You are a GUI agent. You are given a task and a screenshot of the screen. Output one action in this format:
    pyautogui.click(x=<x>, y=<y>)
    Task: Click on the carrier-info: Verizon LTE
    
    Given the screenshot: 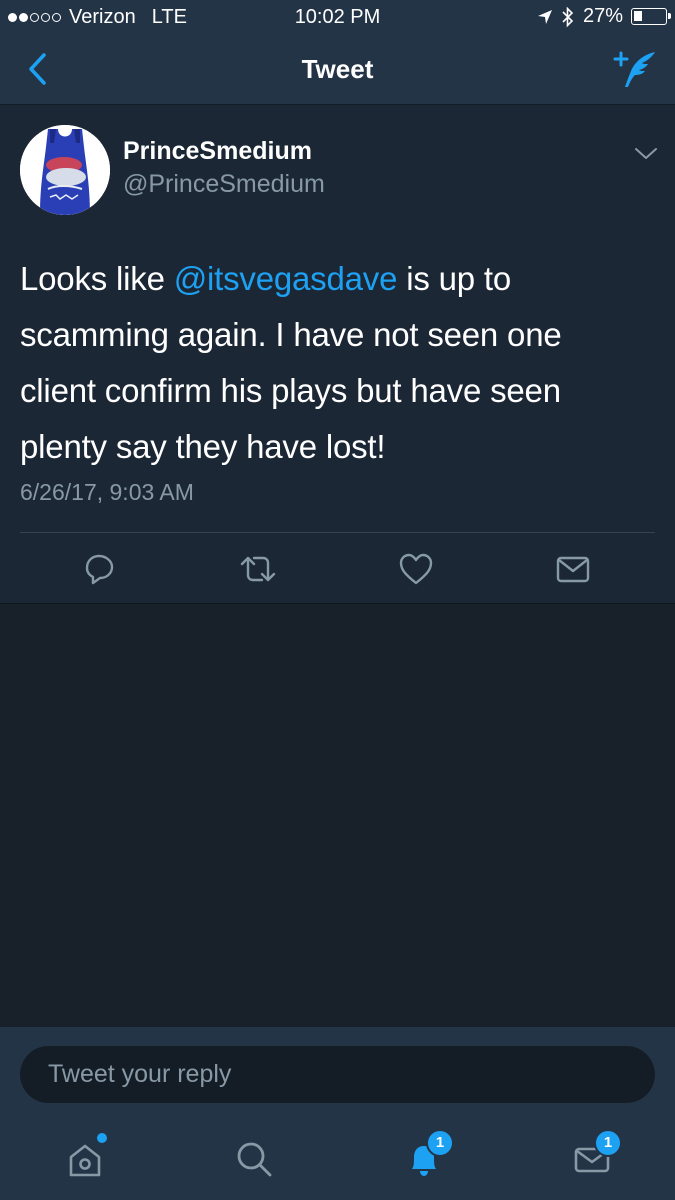 What is the action you would take?
    pyautogui.click(x=97, y=17)
    